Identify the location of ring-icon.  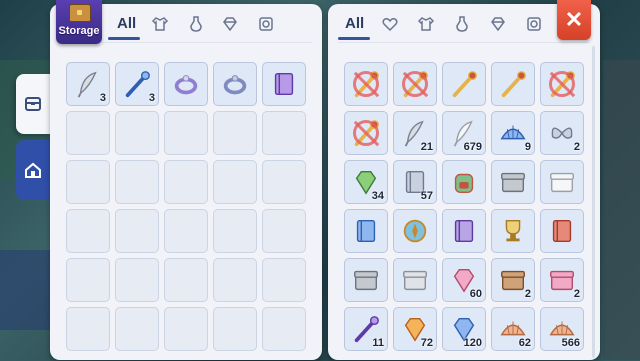
(186, 84).